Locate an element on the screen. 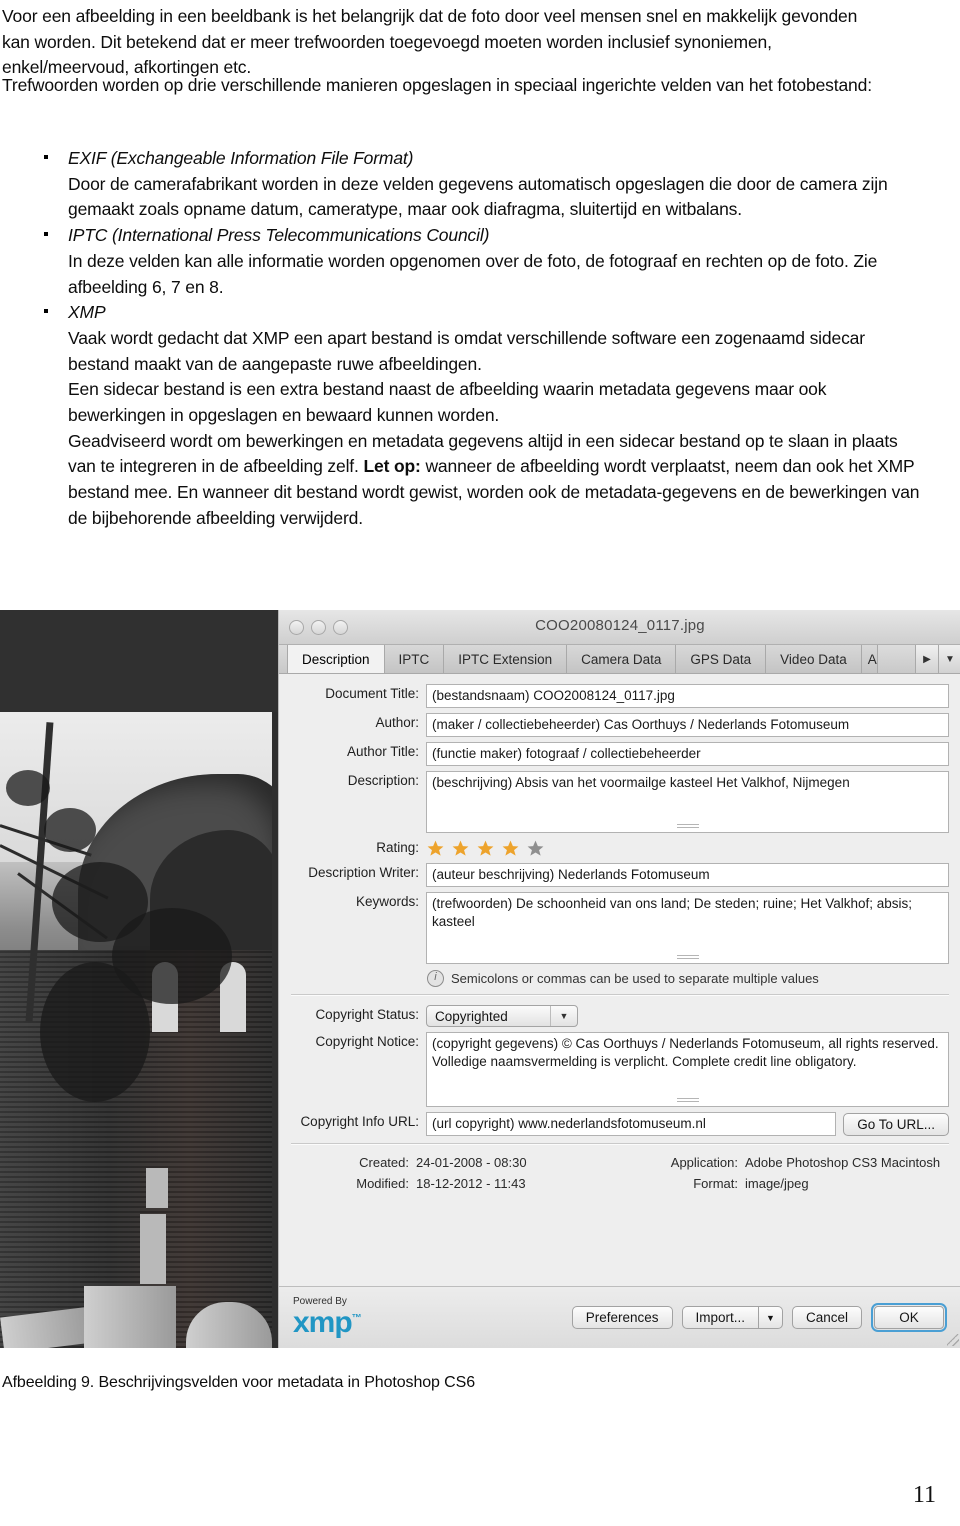  ok-button-focus-ring: OK is located at coordinates (909, 1317).